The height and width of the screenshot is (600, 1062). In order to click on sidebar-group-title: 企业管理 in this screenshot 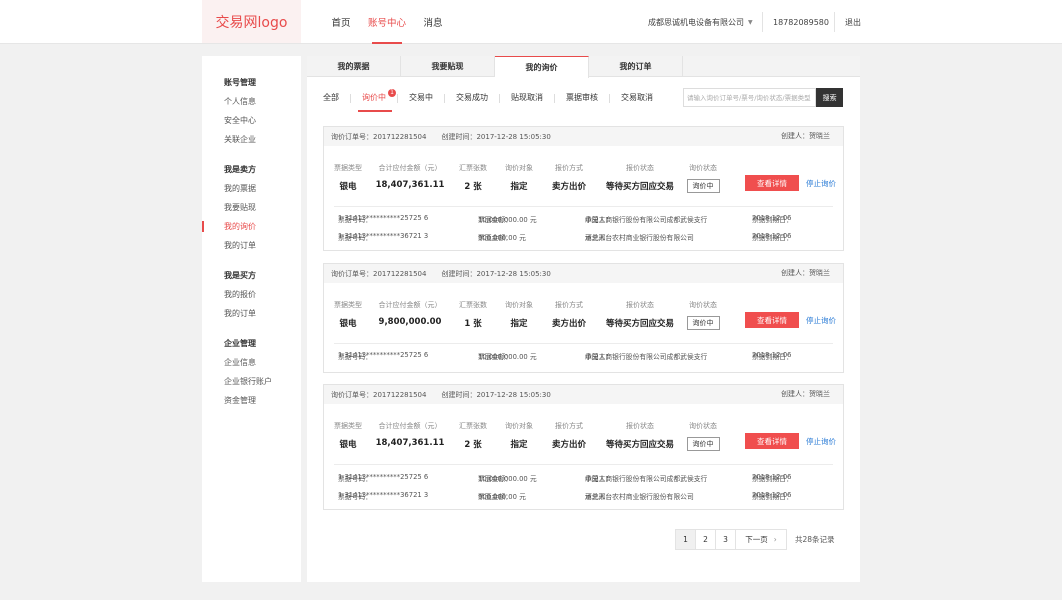, I will do `click(240, 343)`.